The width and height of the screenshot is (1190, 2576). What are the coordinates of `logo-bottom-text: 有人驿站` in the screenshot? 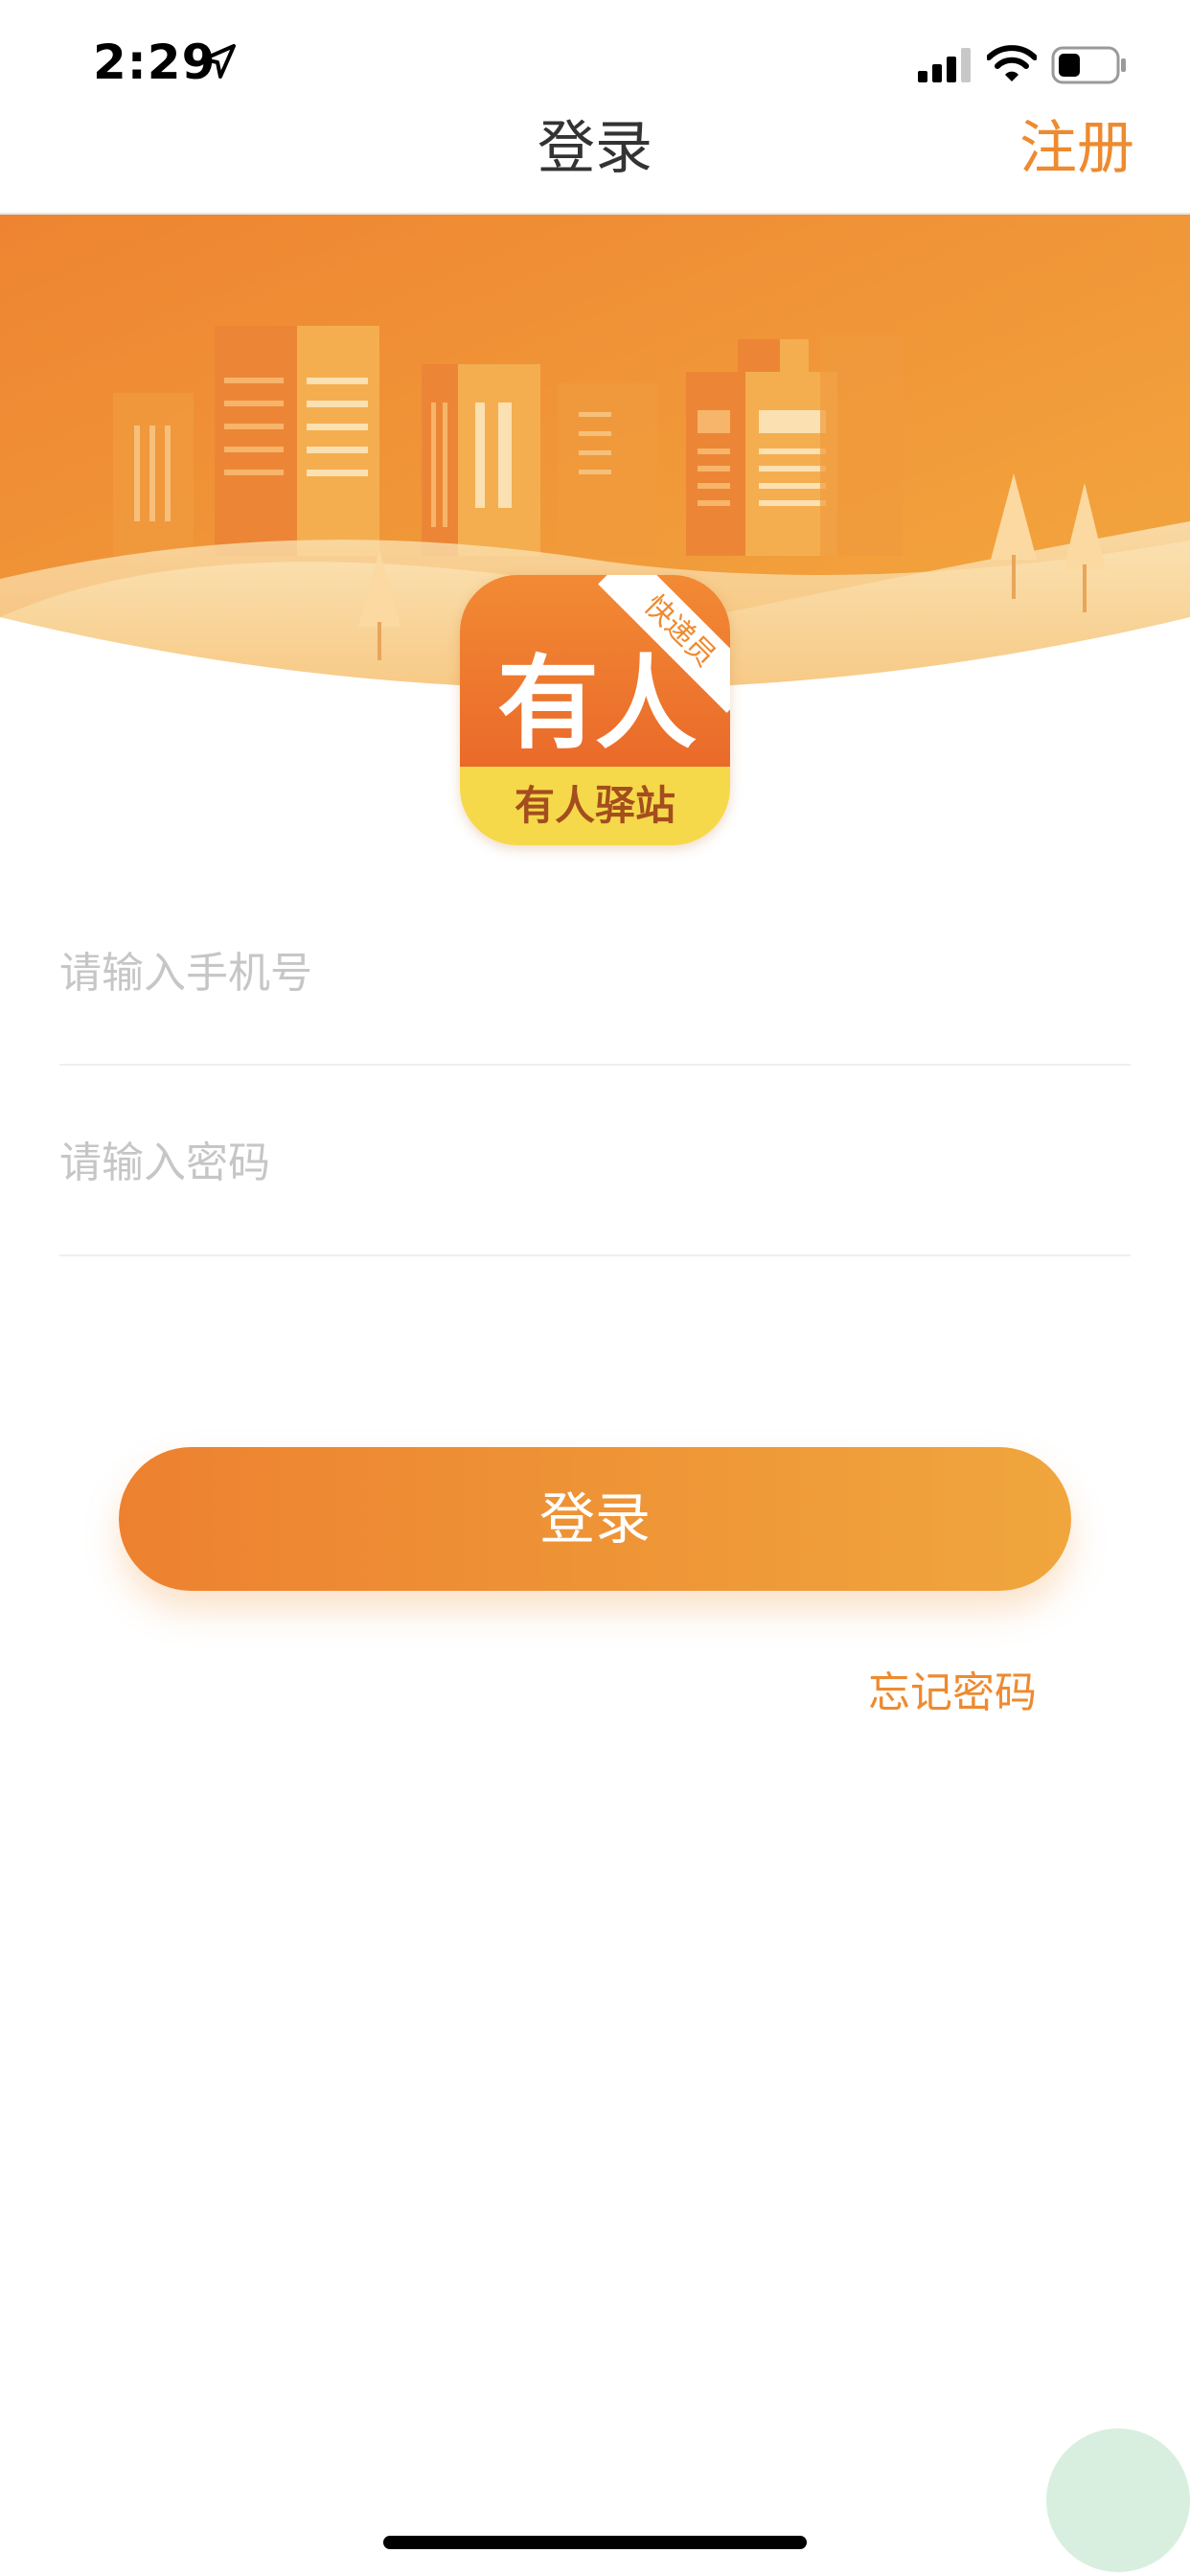 It's located at (595, 806).